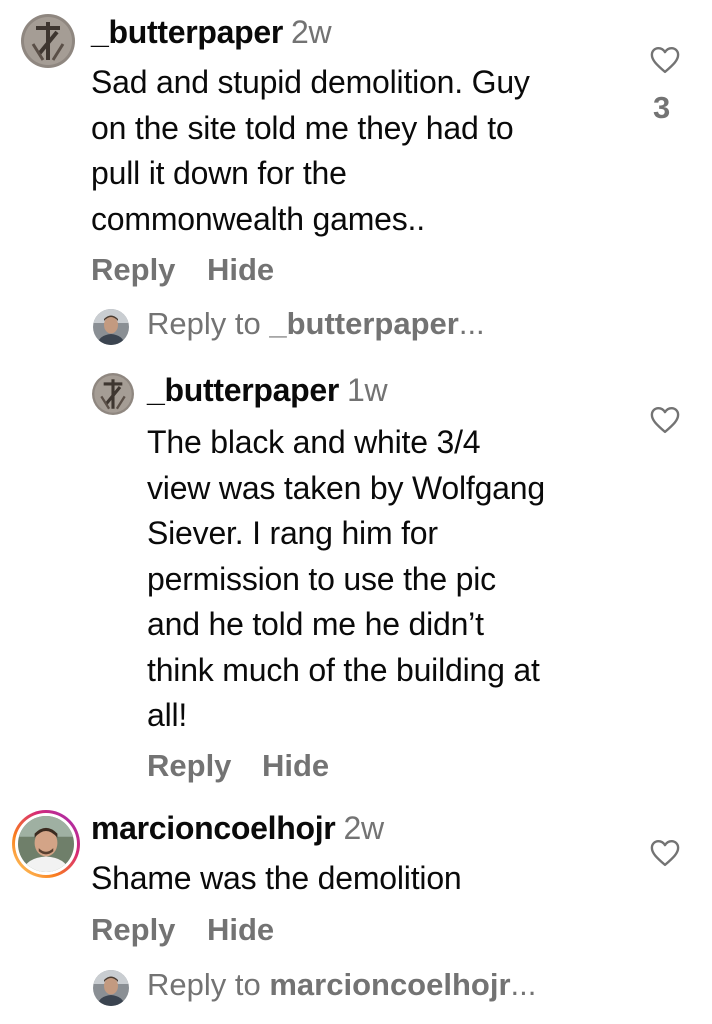 The image size is (712, 1024). Describe the element at coordinates (276, 878) in the screenshot. I see `comment-text: Shame was the demolition` at that location.